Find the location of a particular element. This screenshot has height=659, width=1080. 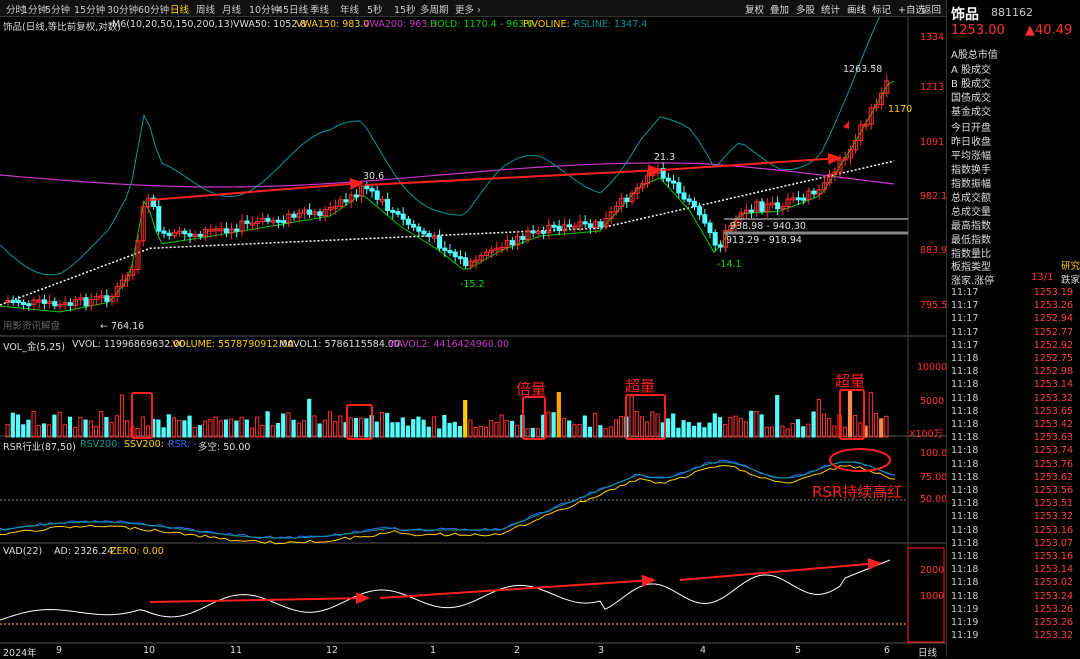

tab-8: 月线 is located at coordinates (231, 9).